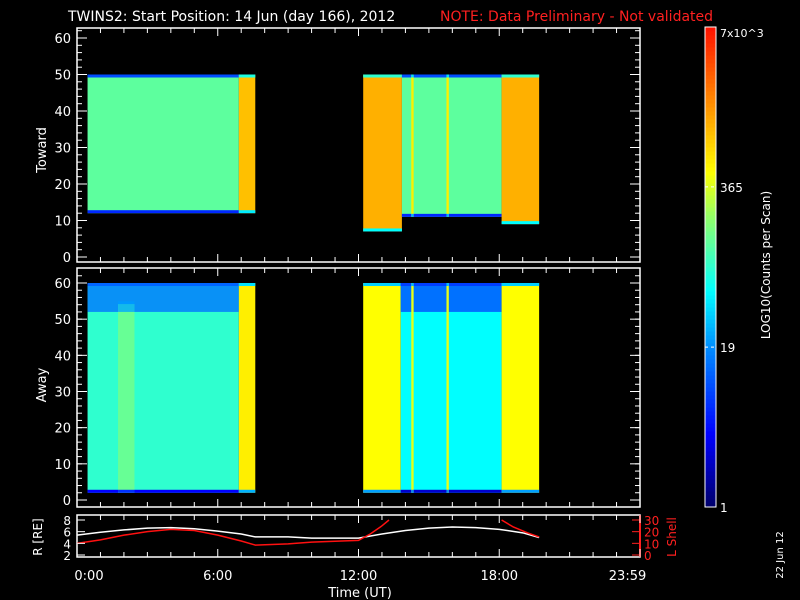  Describe the element at coordinates (359, 593) in the screenshot. I see `x-axis-label: Time (UT)` at that location.